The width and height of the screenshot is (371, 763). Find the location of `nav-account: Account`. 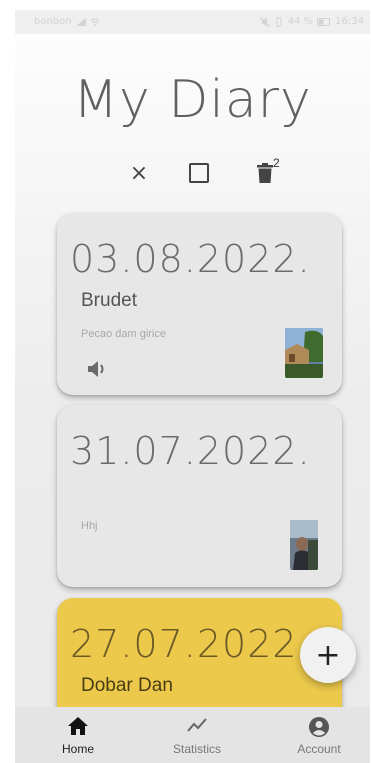

nav-account: Account is located at coordinates (317, 735).